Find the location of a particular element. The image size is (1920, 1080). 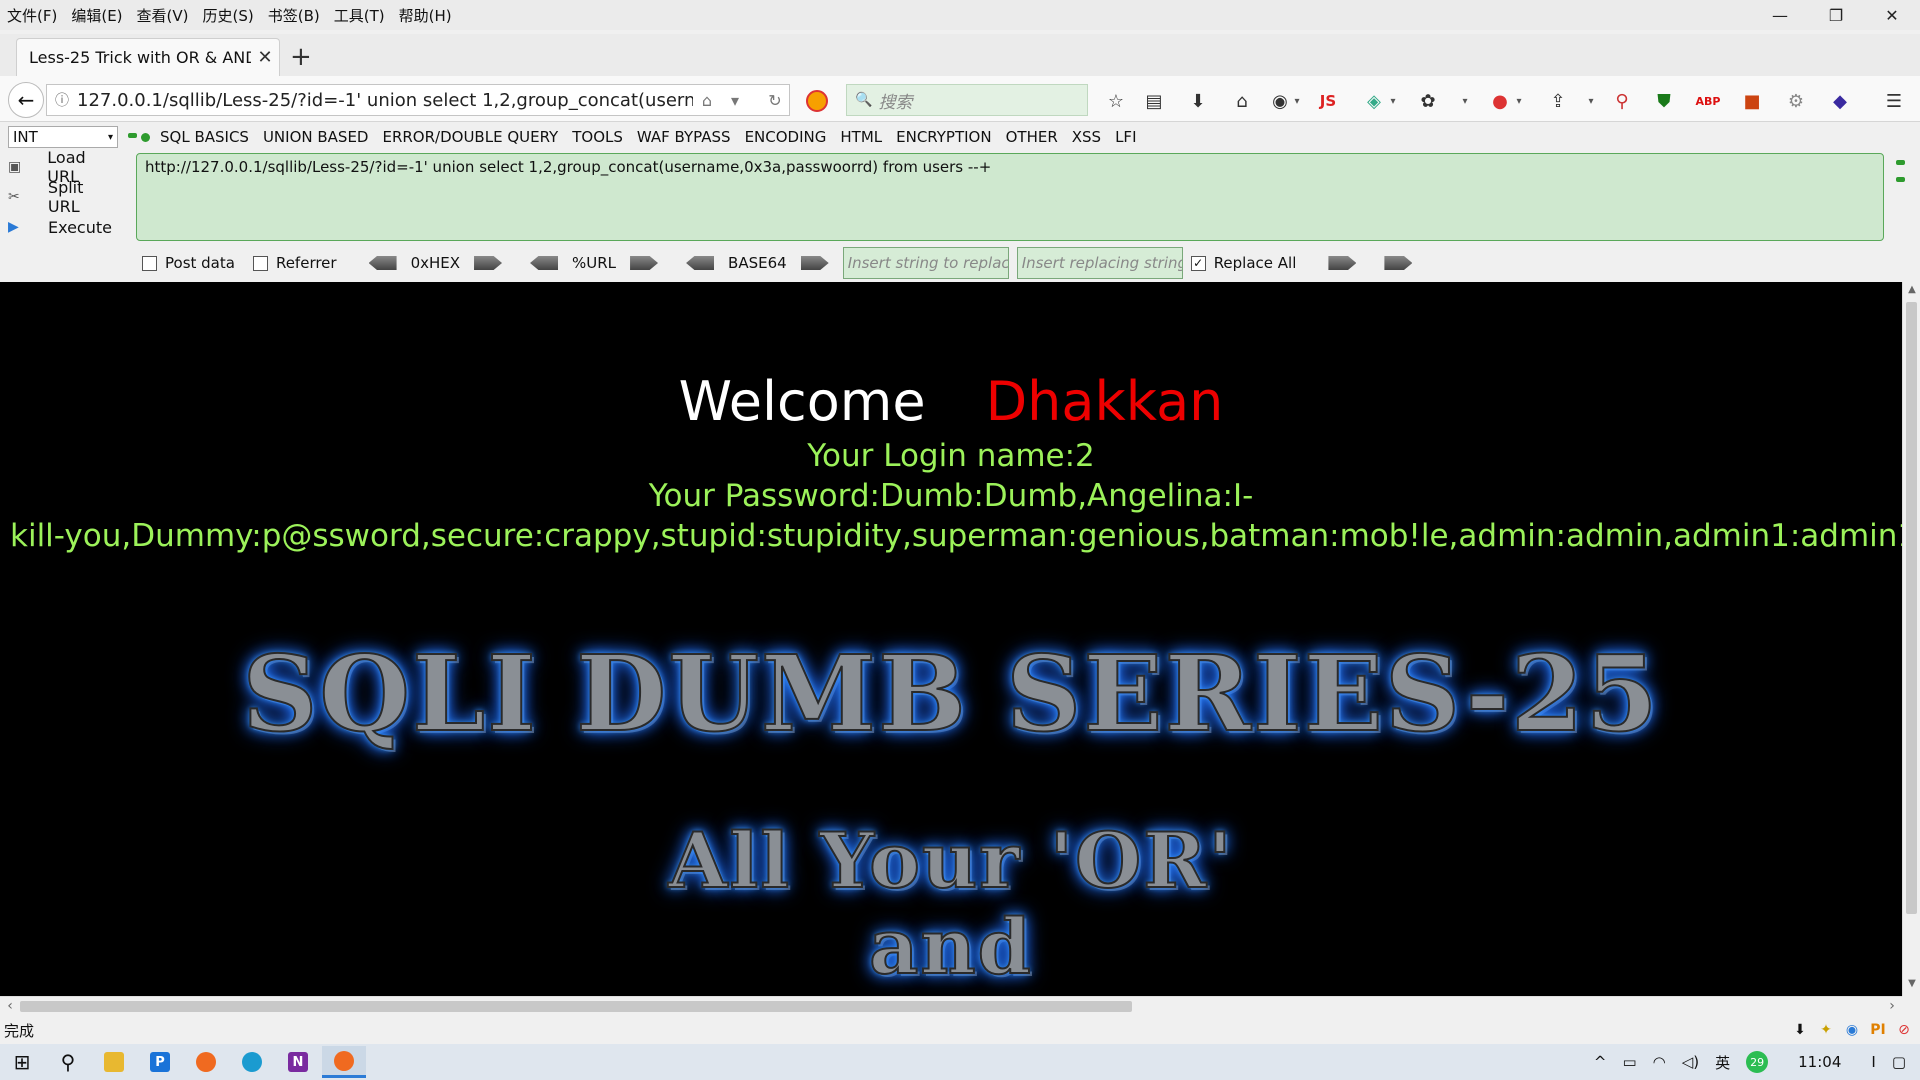

diamond-icon: ◆ is located at coordinates (1840, 101).